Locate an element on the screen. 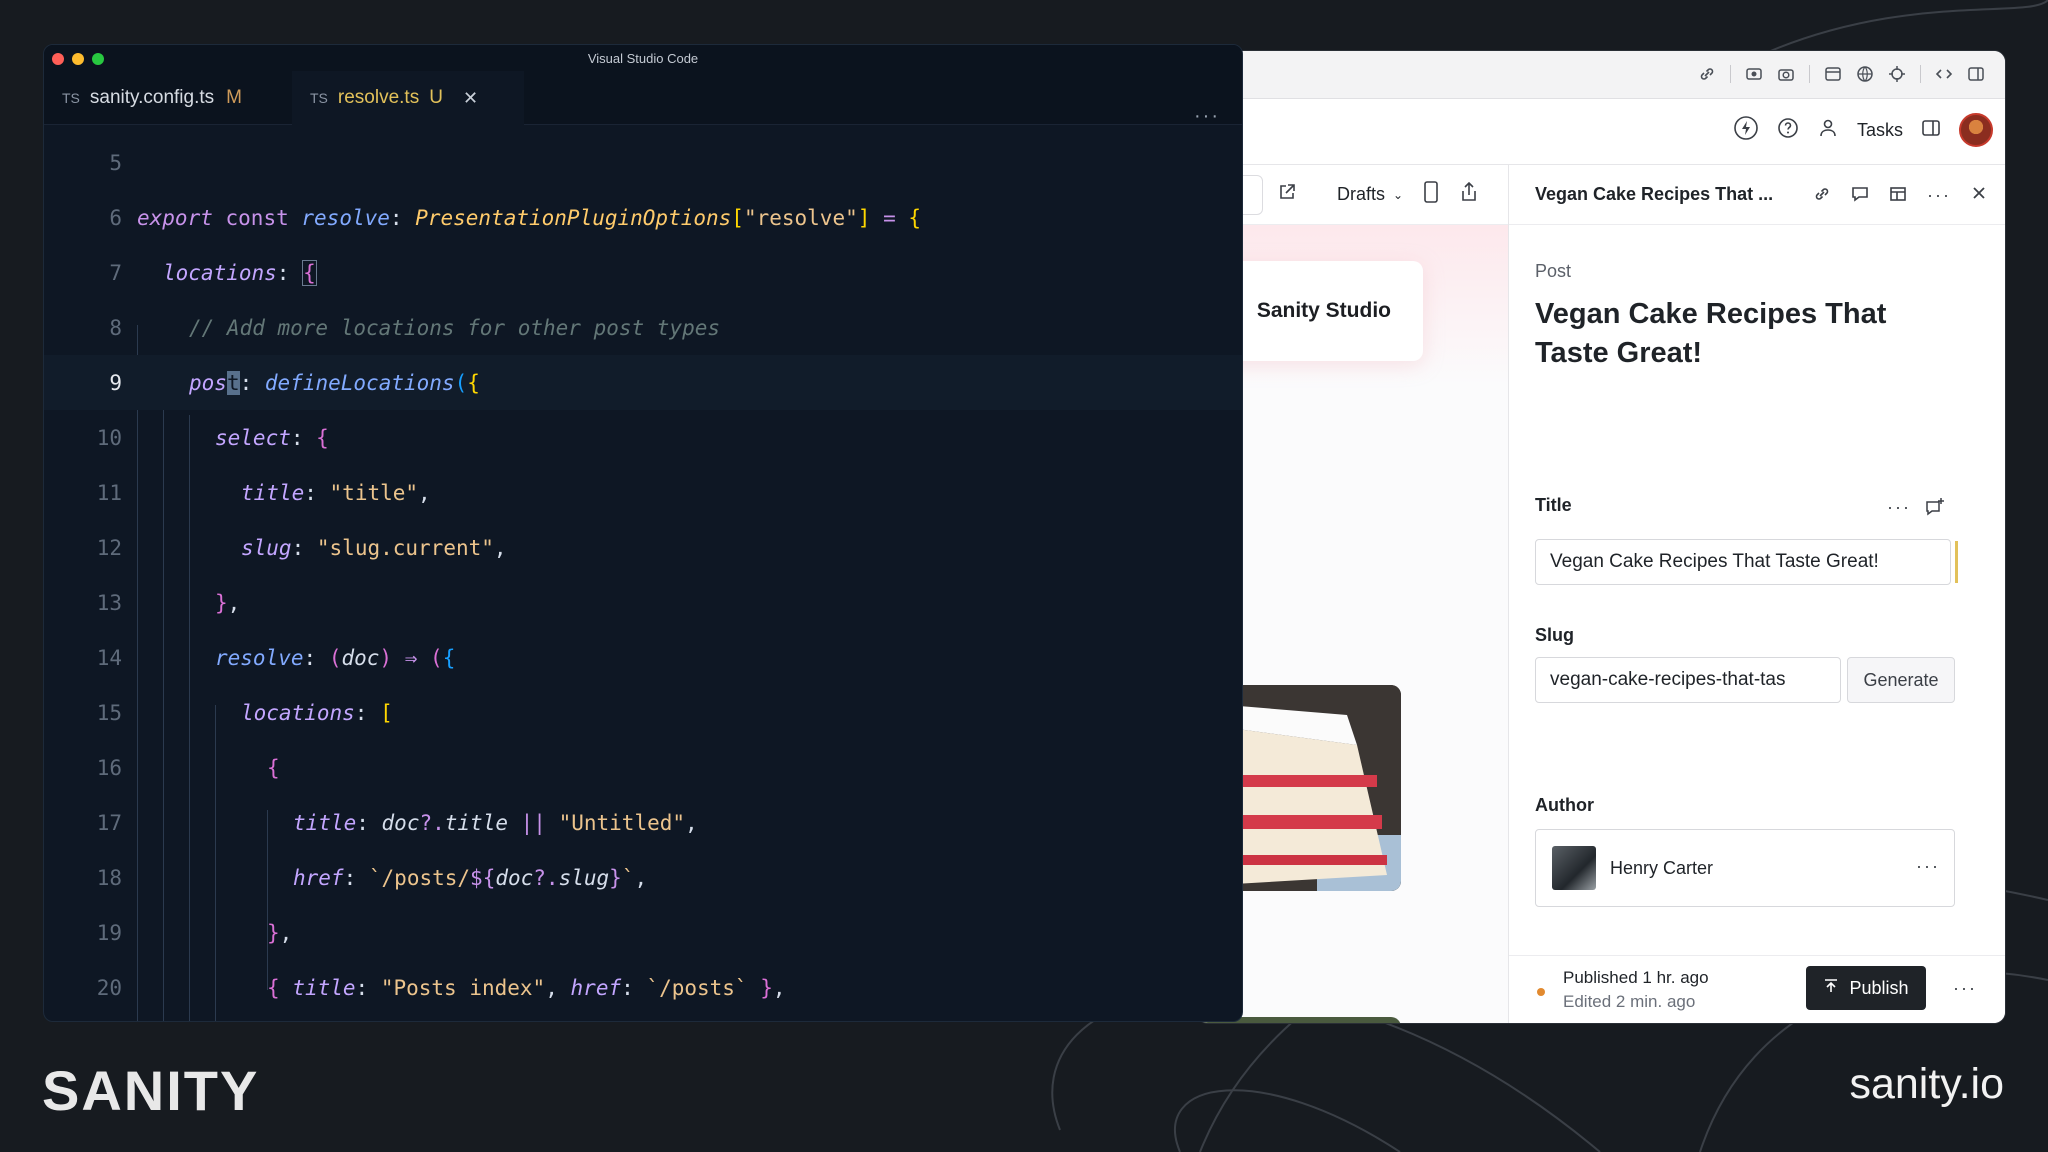 The height and width of the screenshot is (1152, 2048). tab-resolve: TS resolve.ts U ✕ is located at coordinates (408, 98).